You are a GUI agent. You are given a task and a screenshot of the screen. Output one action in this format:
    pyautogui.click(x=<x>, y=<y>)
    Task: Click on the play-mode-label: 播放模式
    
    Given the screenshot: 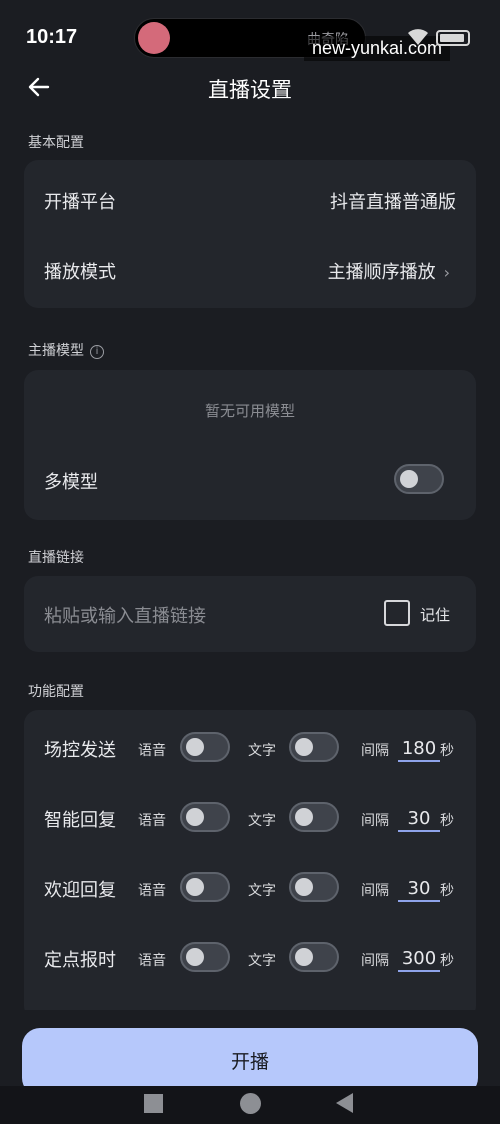 What is the action you would take?
    pyautogui.click(x=80, y=272)
    